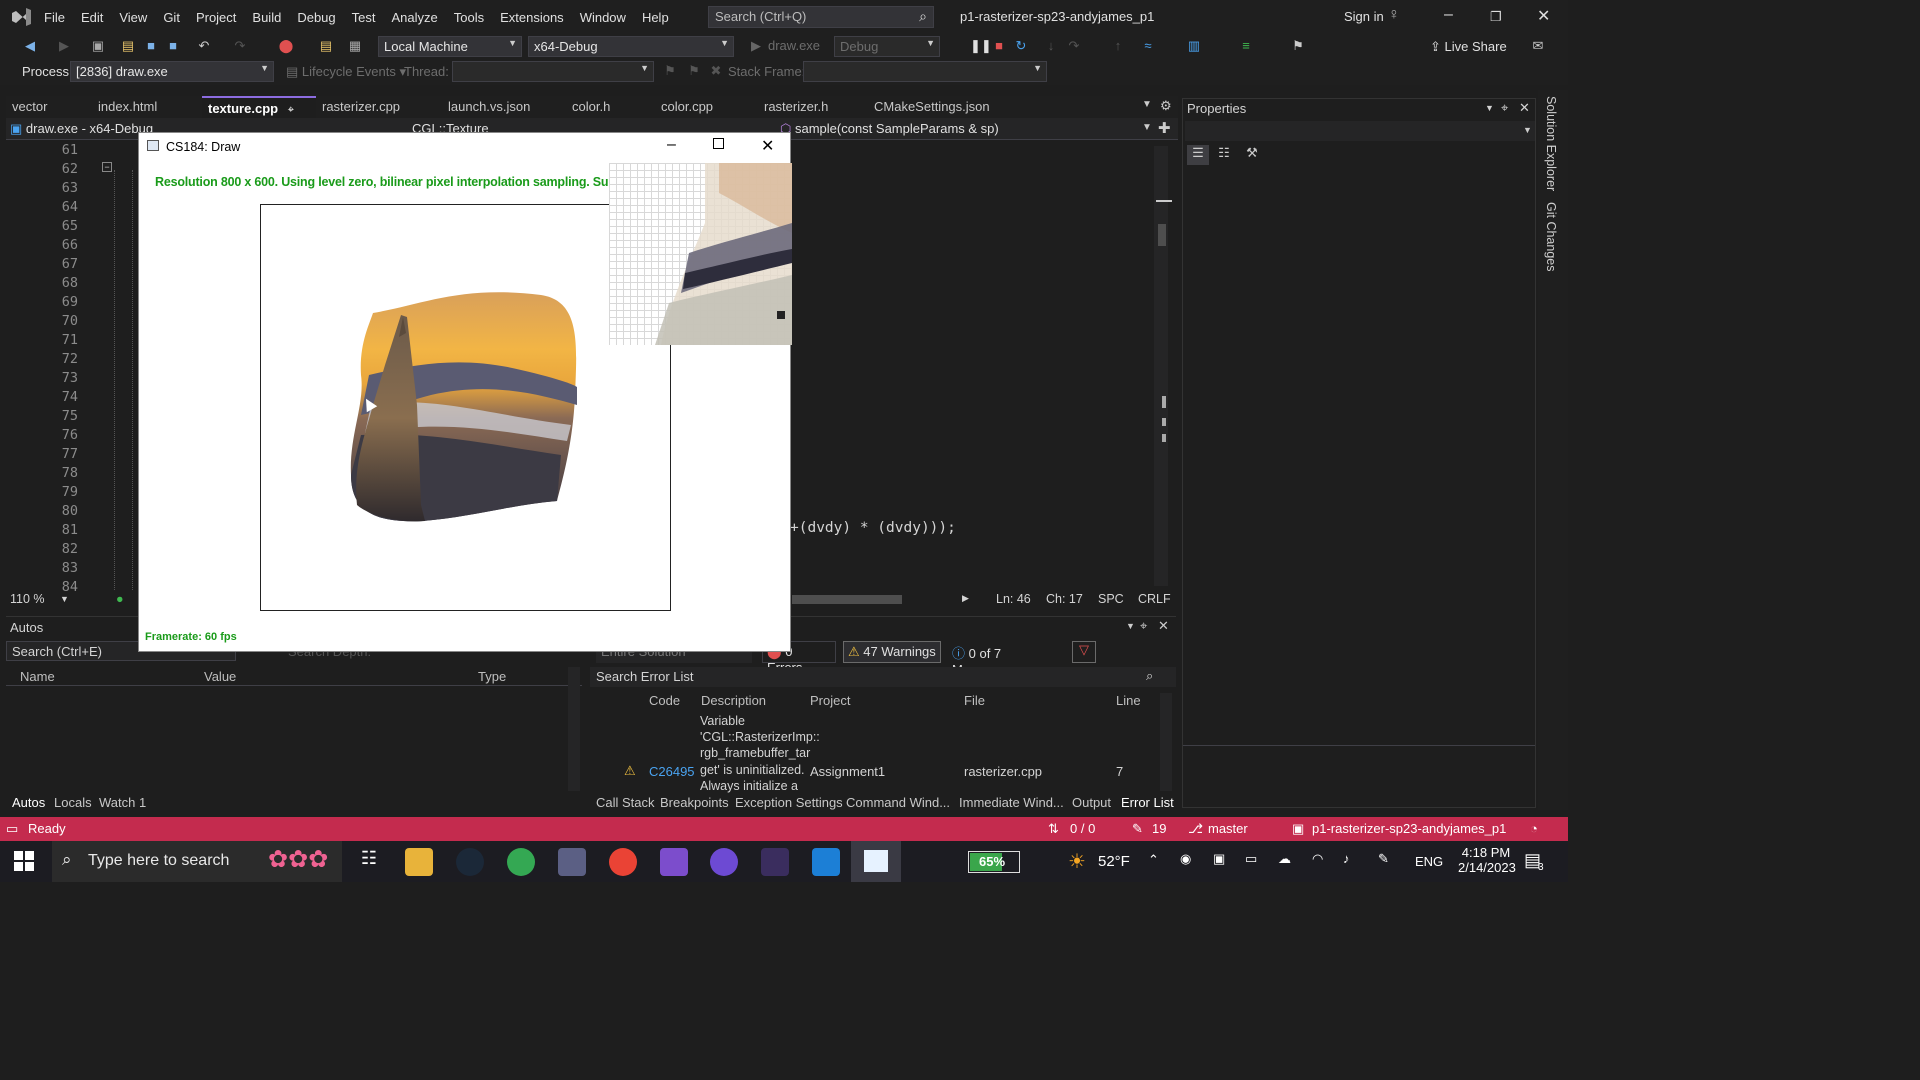 This screenshot has height=1080, width=1920. Describe the element at coordinates (355, 46) in the screenshot. I see `startup-icon: ▦` at that location.